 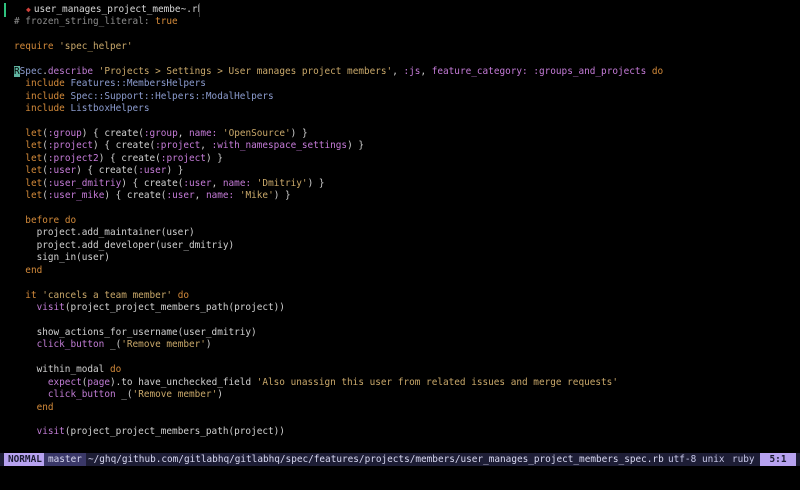 I want to click on code-line: require 'spec_helper', so click(x=400, y=47).